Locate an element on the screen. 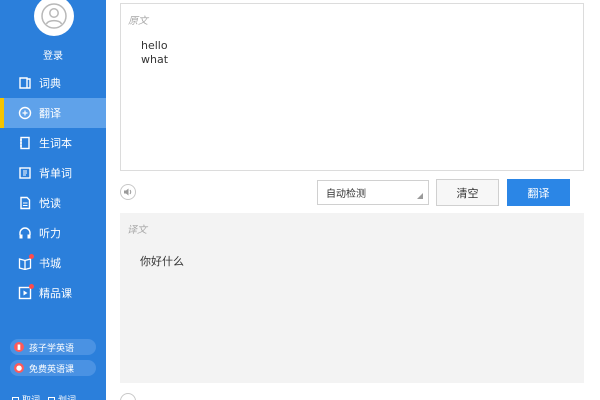 Image resolution: width=600 pixels, height=400 pixels. source-line: what is located at coordinates (155, 59).